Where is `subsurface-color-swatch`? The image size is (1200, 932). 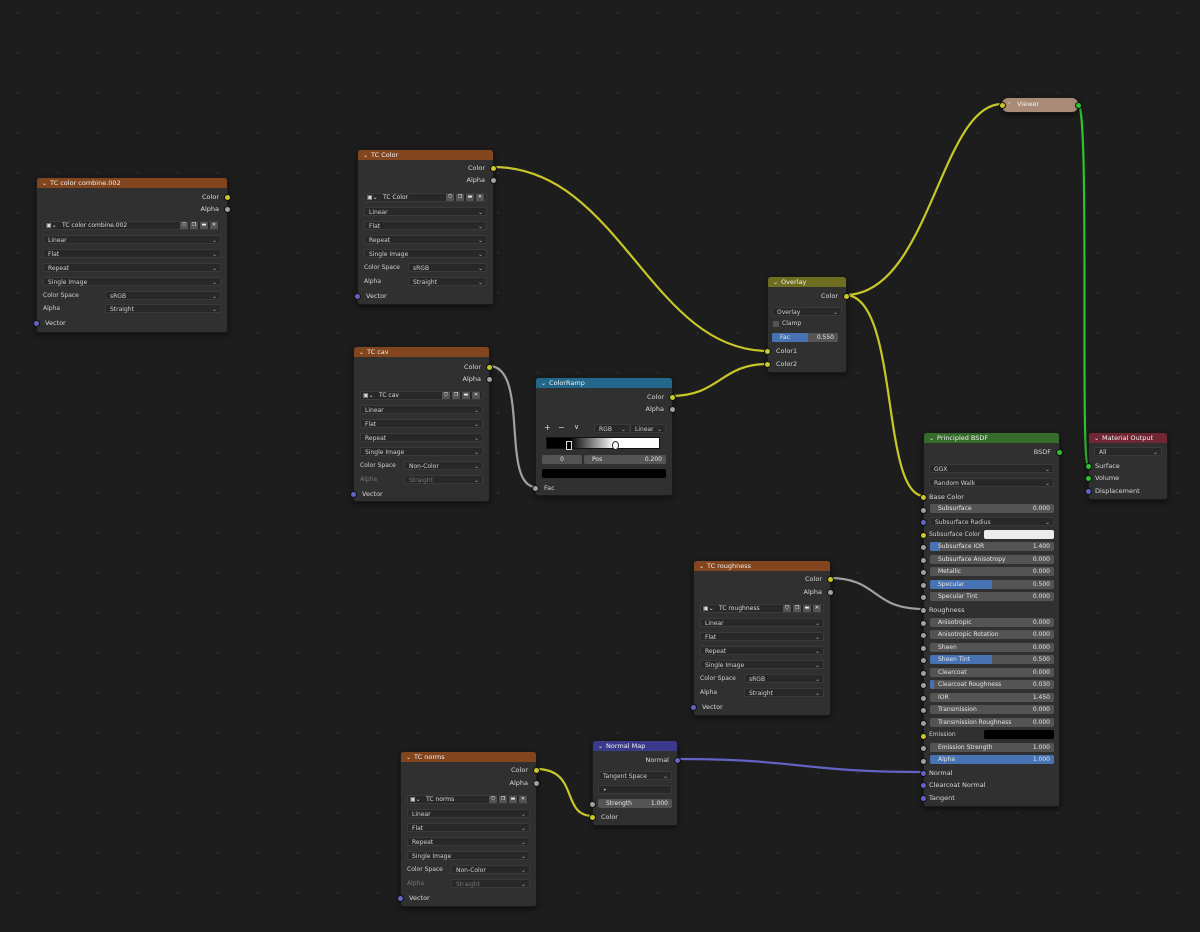
subsurface-color-swatch is located at coordinates (1019, 534).